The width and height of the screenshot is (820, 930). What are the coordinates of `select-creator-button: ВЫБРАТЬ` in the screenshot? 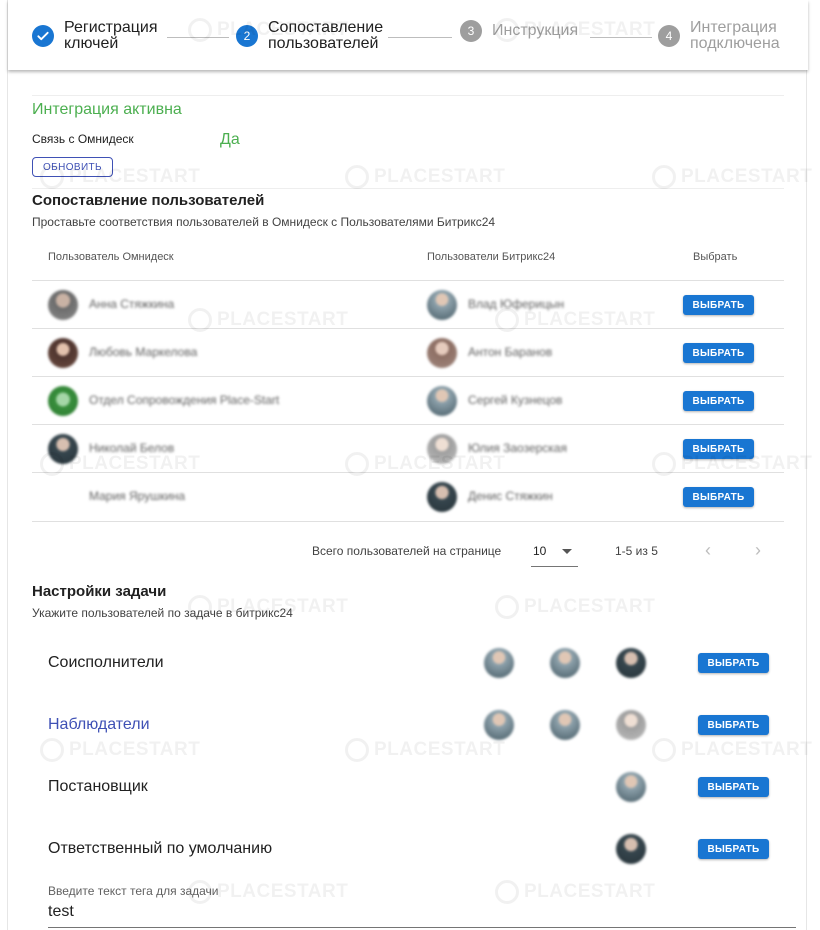 It's located at (733, 787).